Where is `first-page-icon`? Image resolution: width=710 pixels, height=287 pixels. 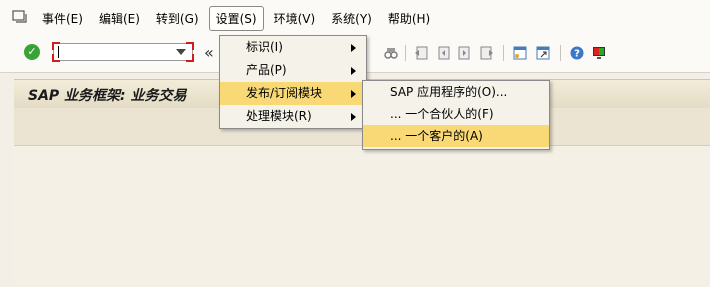
first-page-icon is located at coordinates (421, 53).